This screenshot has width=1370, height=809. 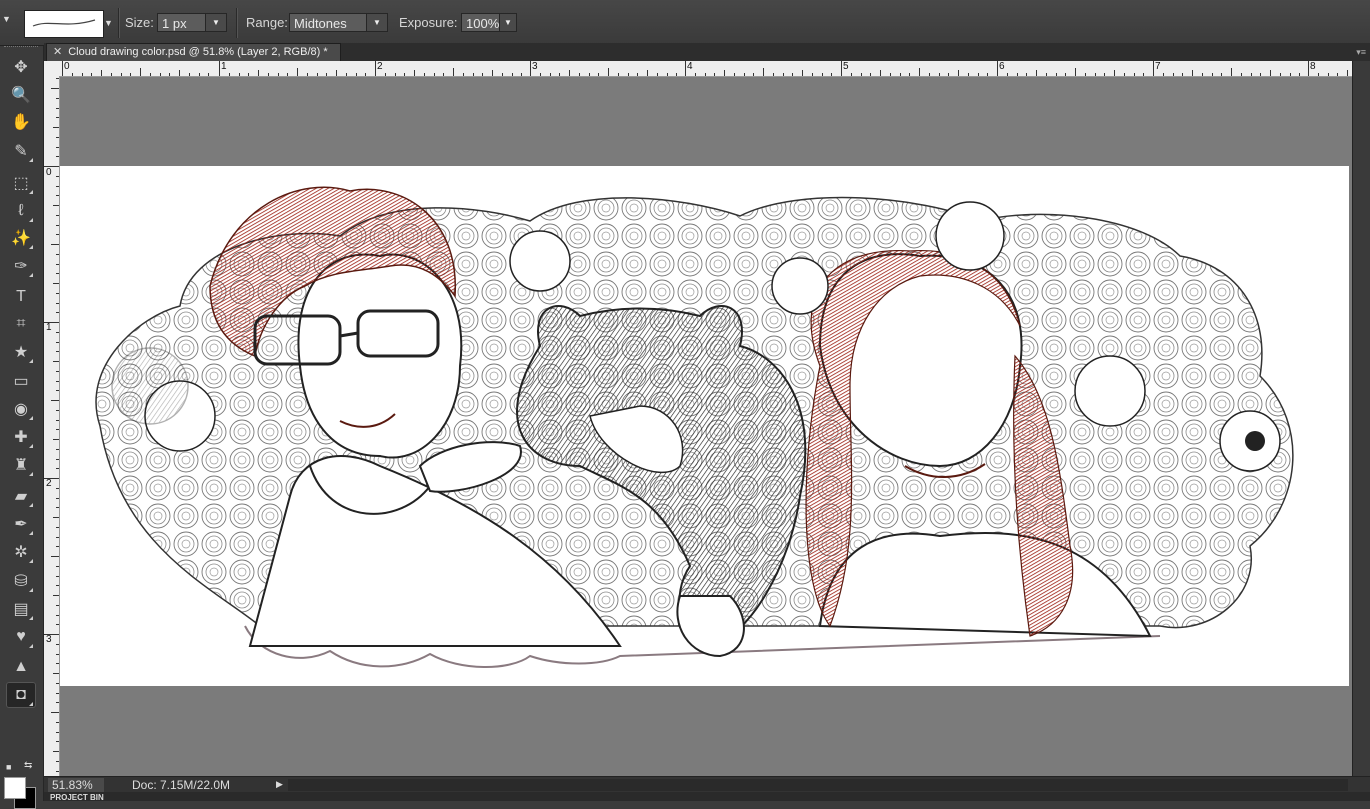 What do you see at coordinates (818, 785) in the screenshot?
I see `horizontal-scrollbar` at bounding box center [818, 785].